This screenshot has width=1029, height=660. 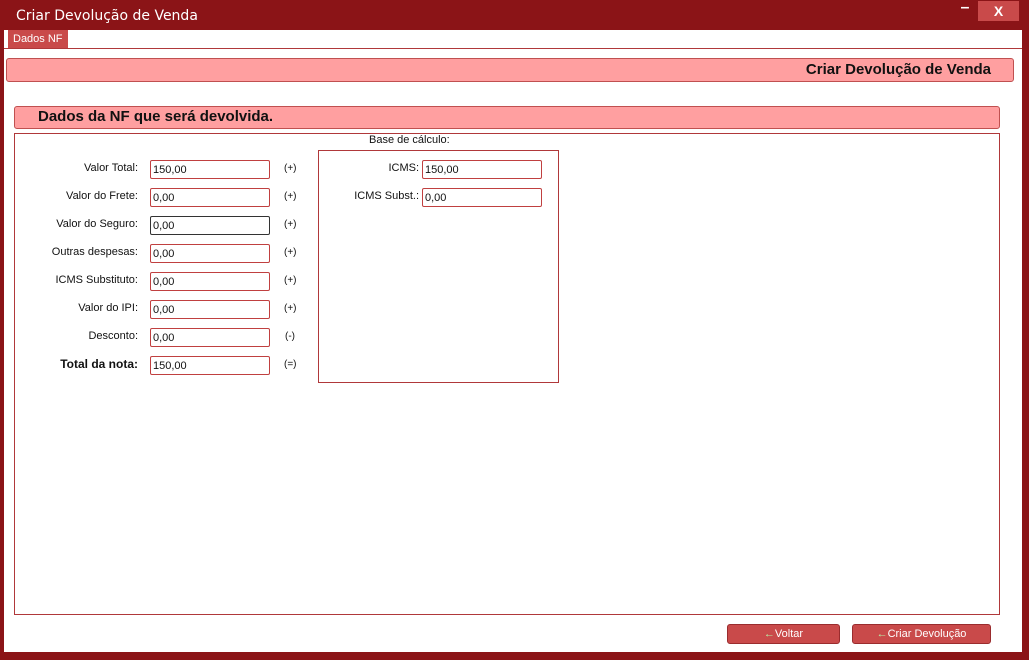 What do you see at coordinates (210, 253) in the screenshot?
I see `outras-despesas-input` at bounding box center [210, 253].